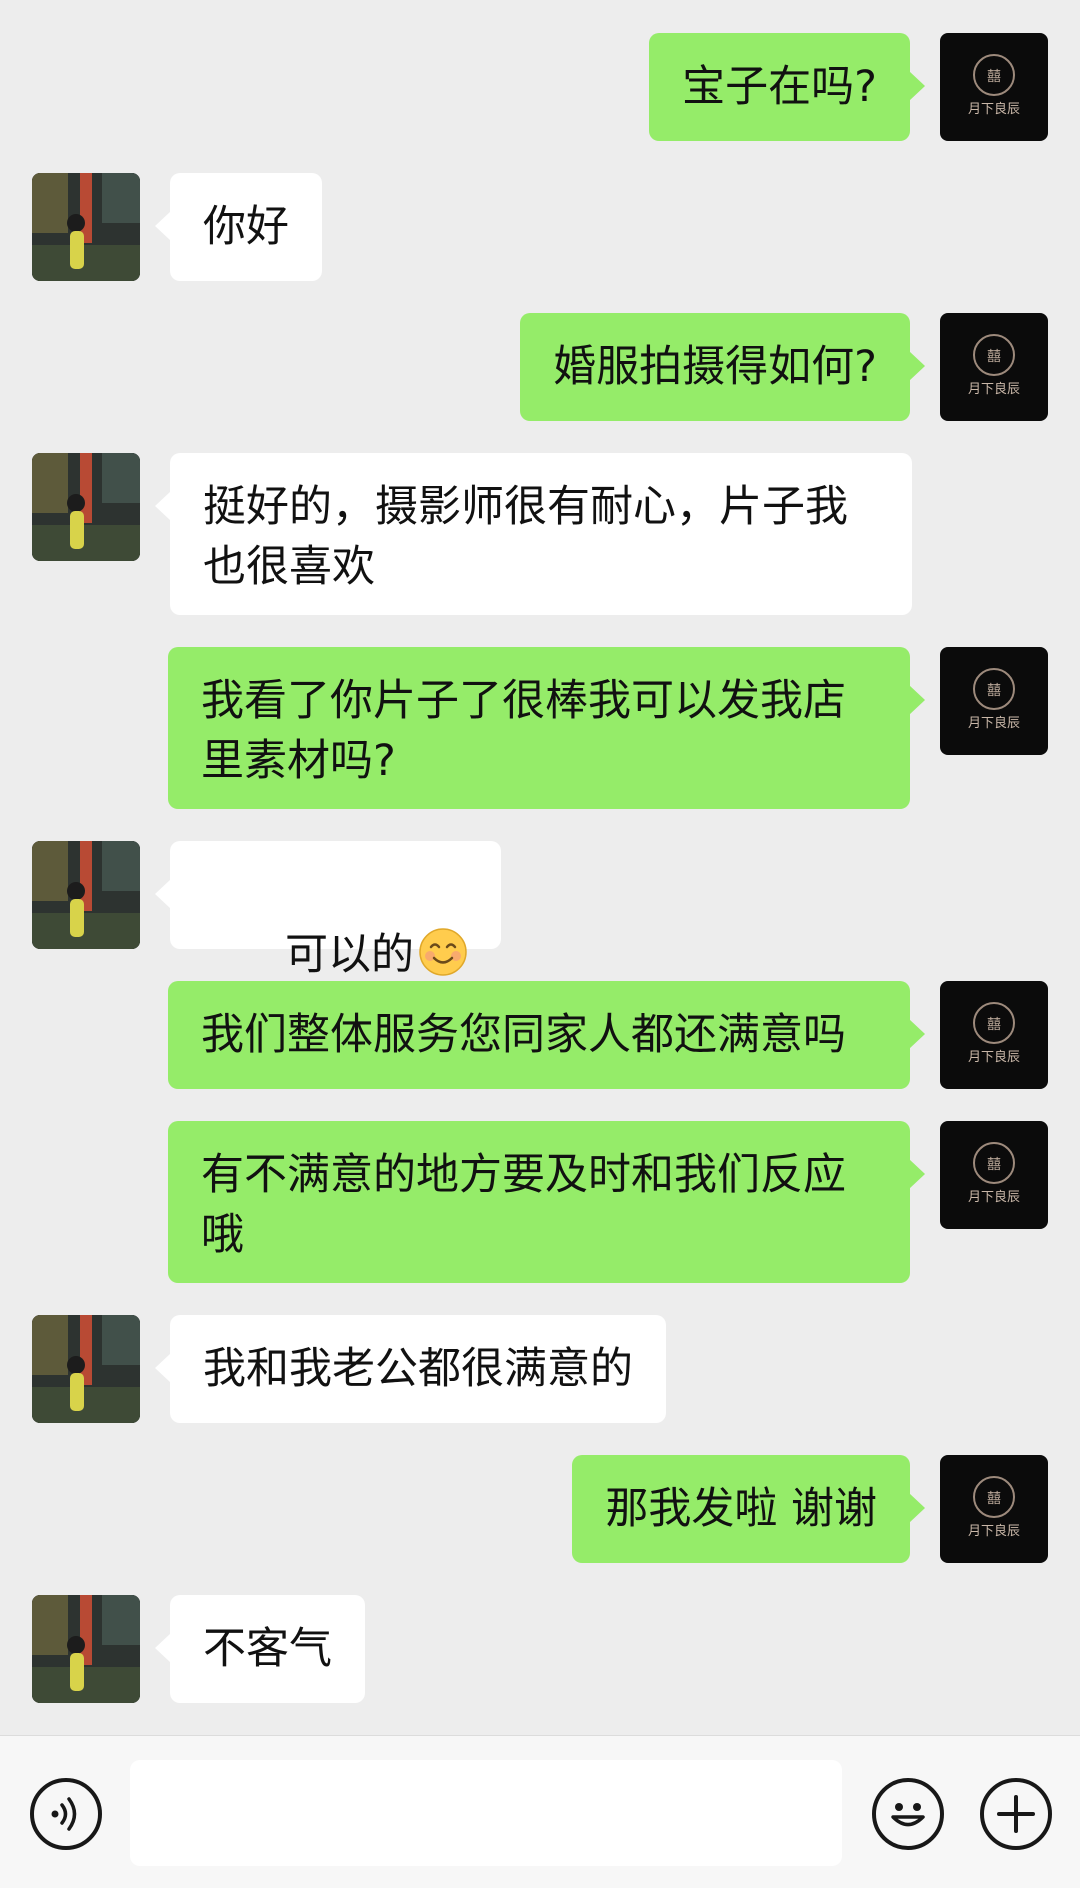 Image resolution: width=1080 pixels, height=1888 pixels. What do you see at coordinates (443, 952) in the screenshot?
I see `smiling-face-icon` at bounding box center [443, 952].